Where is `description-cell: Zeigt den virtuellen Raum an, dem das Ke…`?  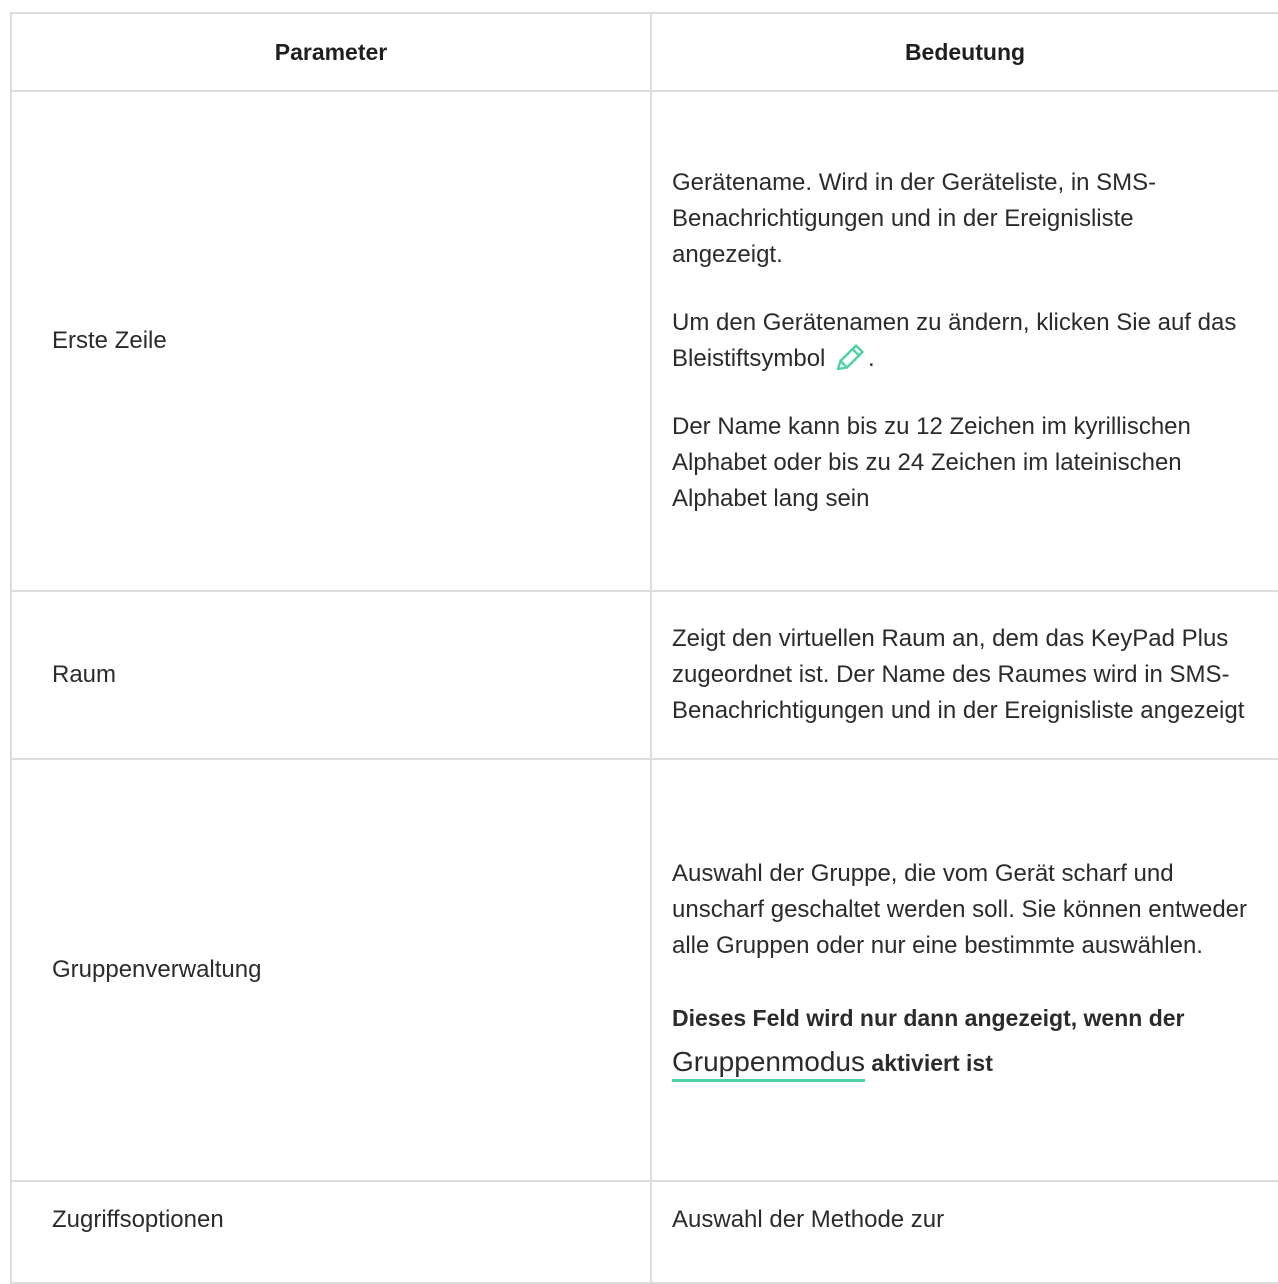
description-cell: Zeigt den virtuellen Raum an, dem das Ke… is located at coordinates (964, 675).